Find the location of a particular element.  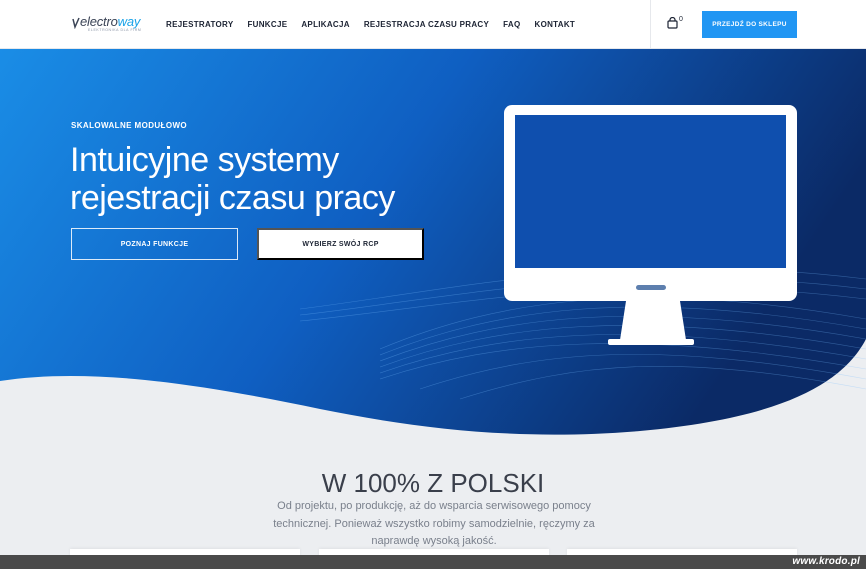

logo-wordmark: electroway is located at coordinates (110, 21).